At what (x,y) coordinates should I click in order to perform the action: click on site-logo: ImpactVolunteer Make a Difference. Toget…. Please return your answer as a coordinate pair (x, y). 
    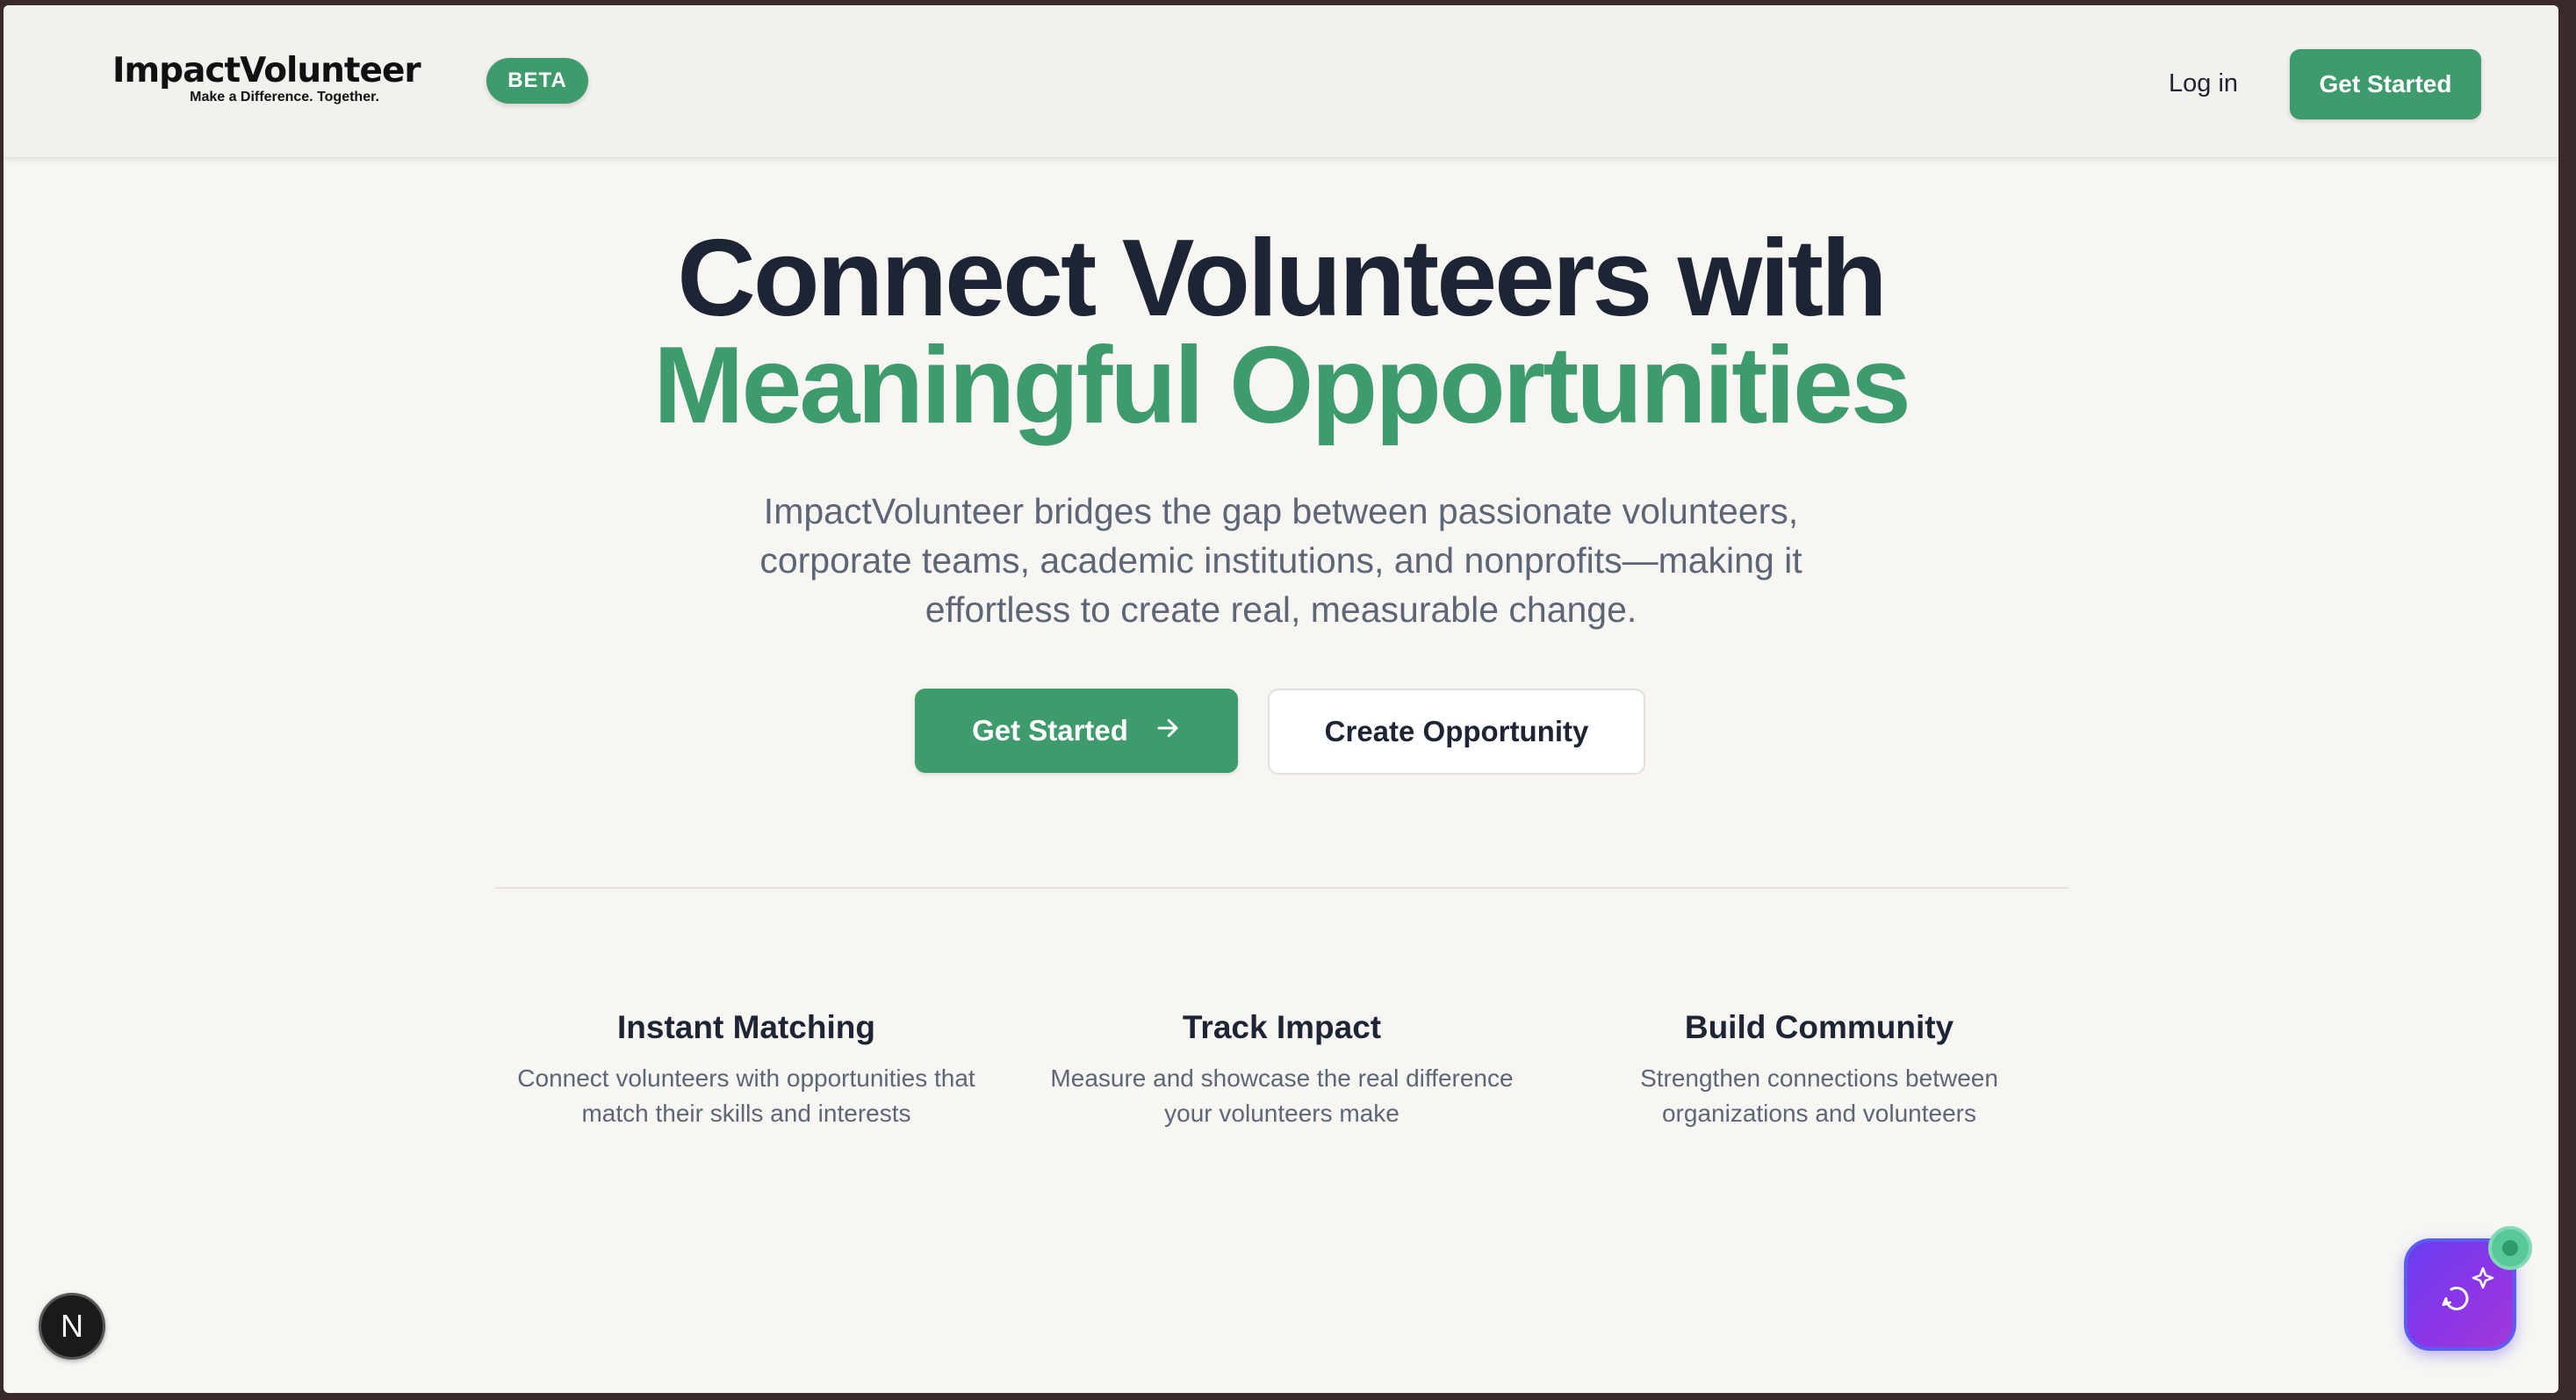
    Looking at the image, I should click on (275, 78).